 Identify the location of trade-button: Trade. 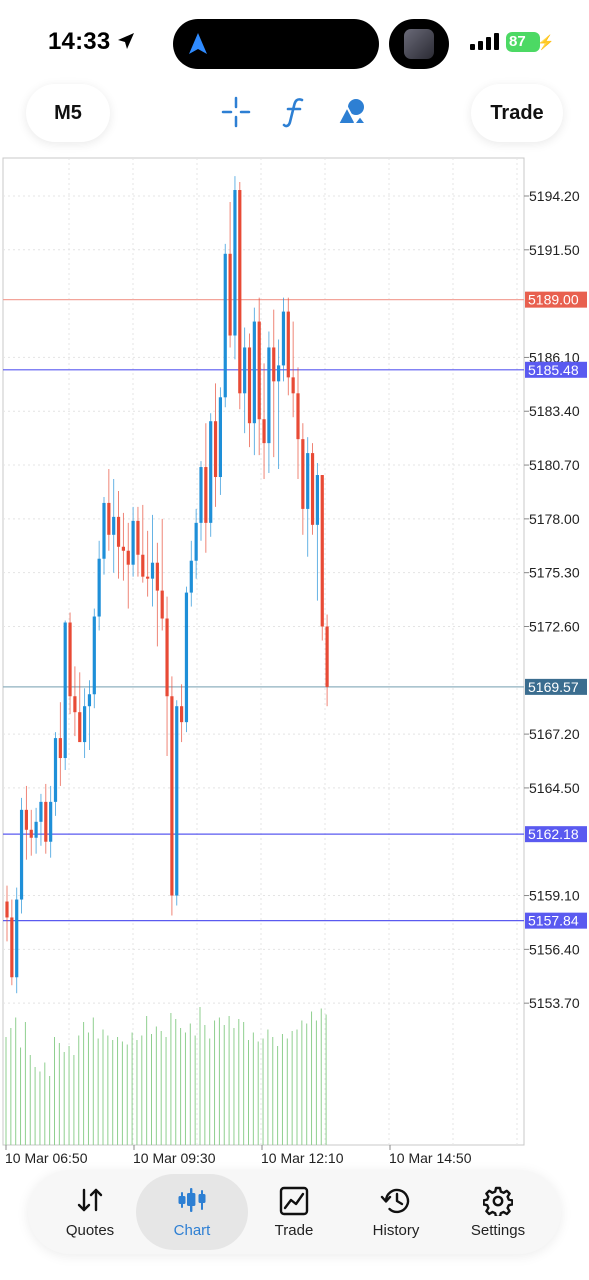
(517, 113).